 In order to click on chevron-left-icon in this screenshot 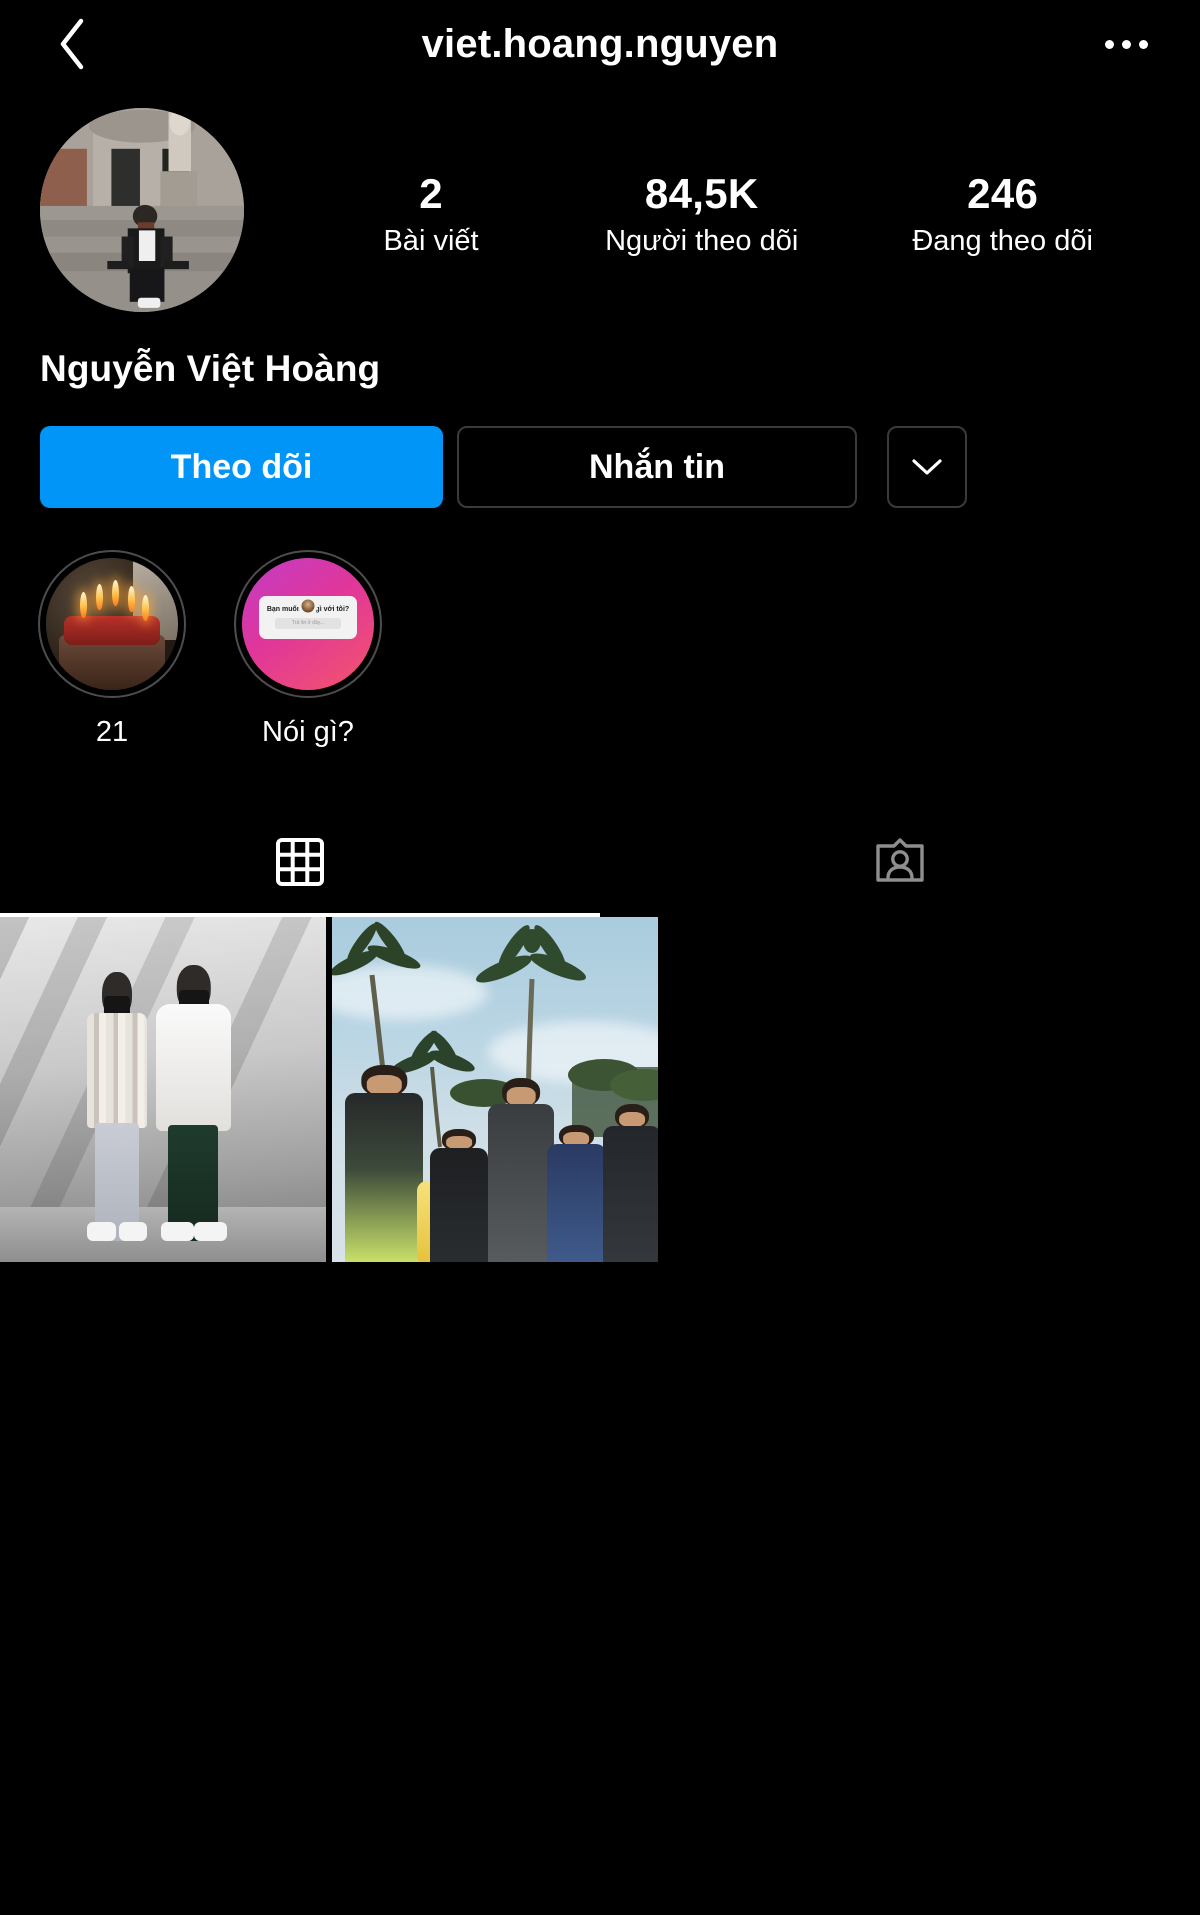, I will do `click(72, 44)`.